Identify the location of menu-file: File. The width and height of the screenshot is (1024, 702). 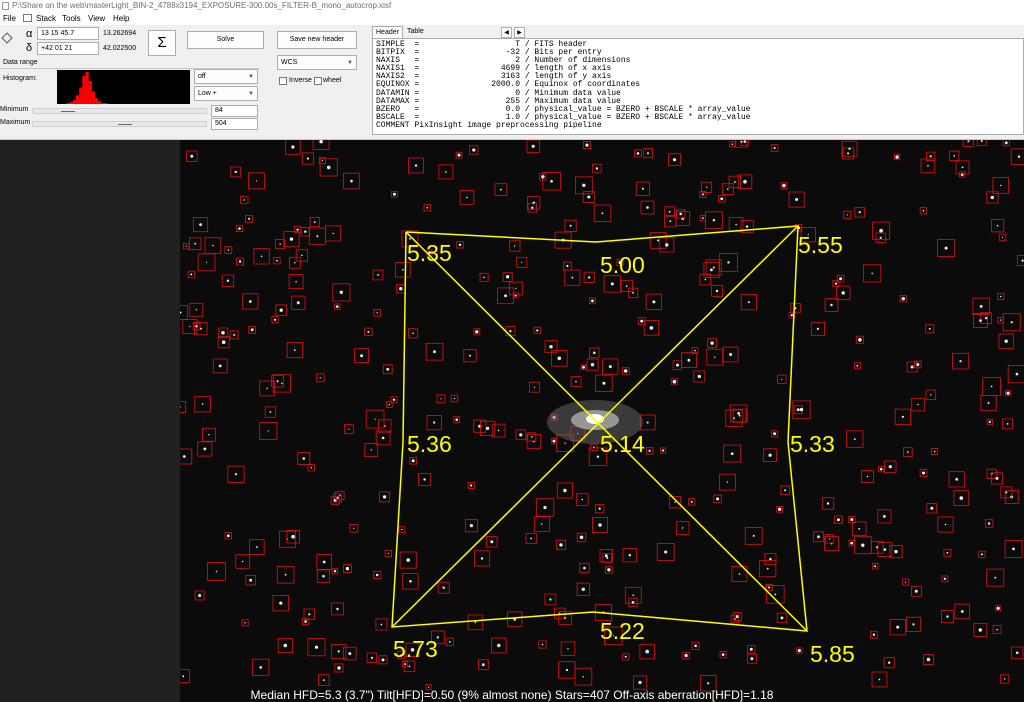
(9, 18).